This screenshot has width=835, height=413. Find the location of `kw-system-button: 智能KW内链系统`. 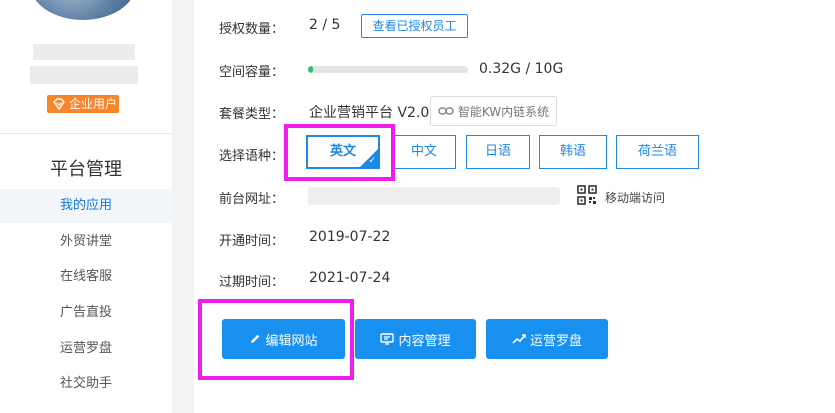

kw-system-button: 智能KW内链系统 is located at coordinates (493, 111).